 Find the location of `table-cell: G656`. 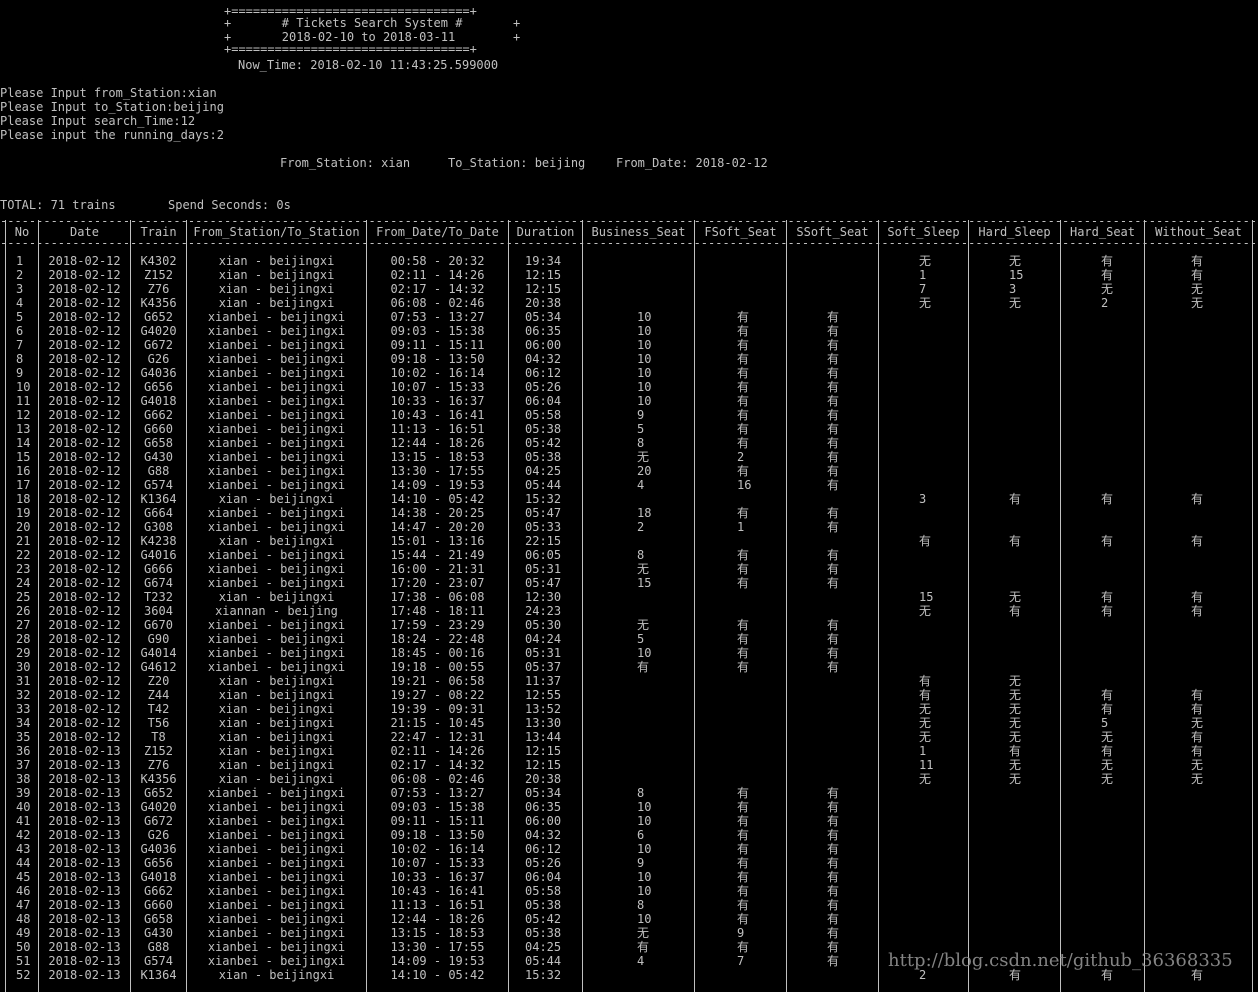

table-cell: G656 is located at coordinates (158, 387).